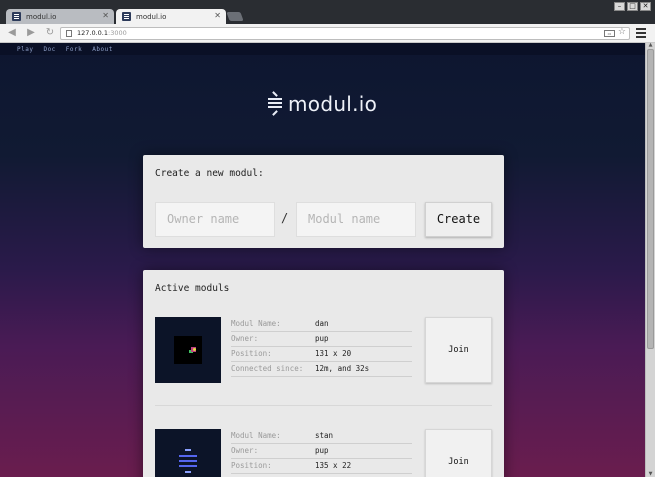 Image resolution: width=655 pixels, height=477 pixels. I want to click on nav-fork: Fork, so click(74, 49).